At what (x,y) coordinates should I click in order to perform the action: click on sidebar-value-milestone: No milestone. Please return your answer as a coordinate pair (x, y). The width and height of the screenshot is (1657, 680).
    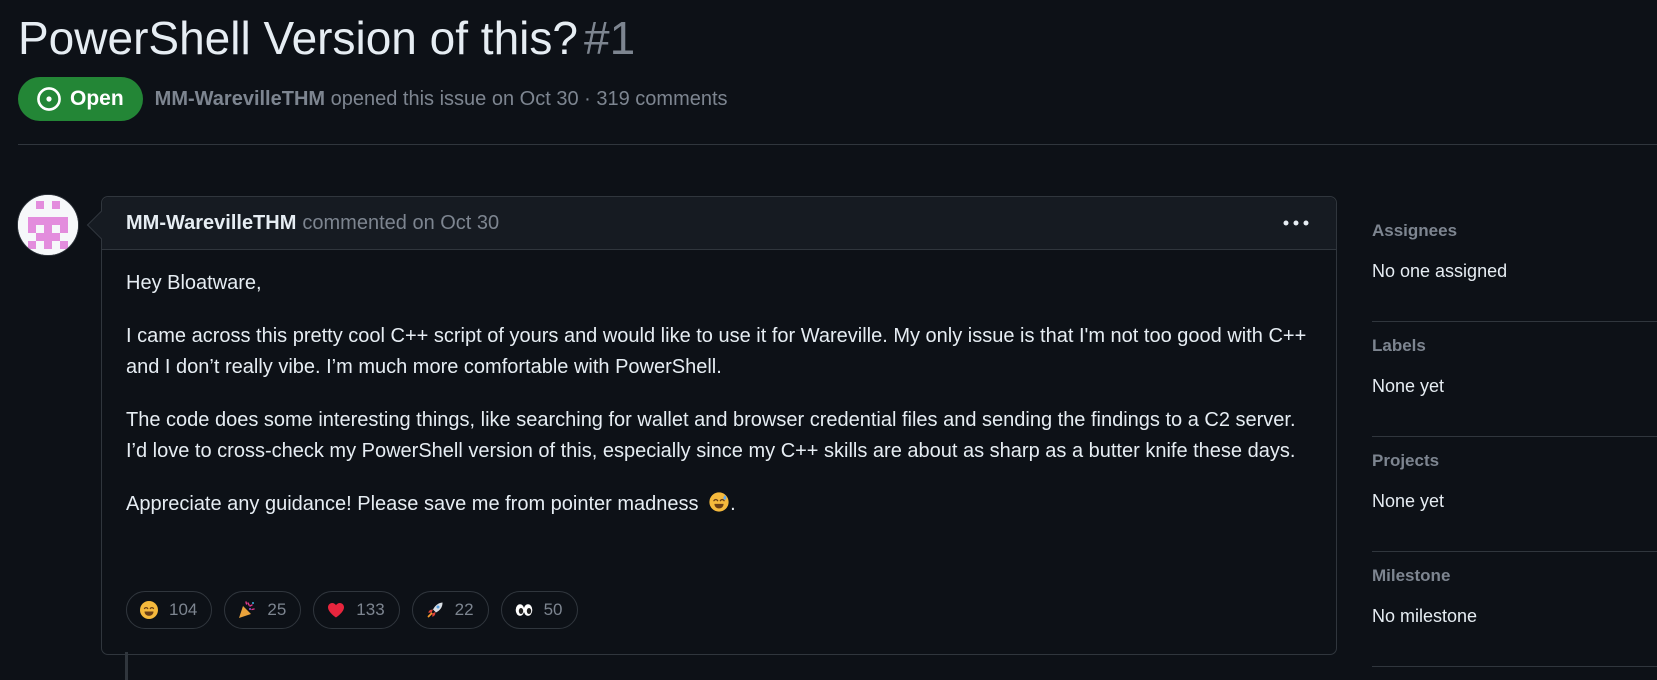
    Looking at the image, I should click on (1425, 616).